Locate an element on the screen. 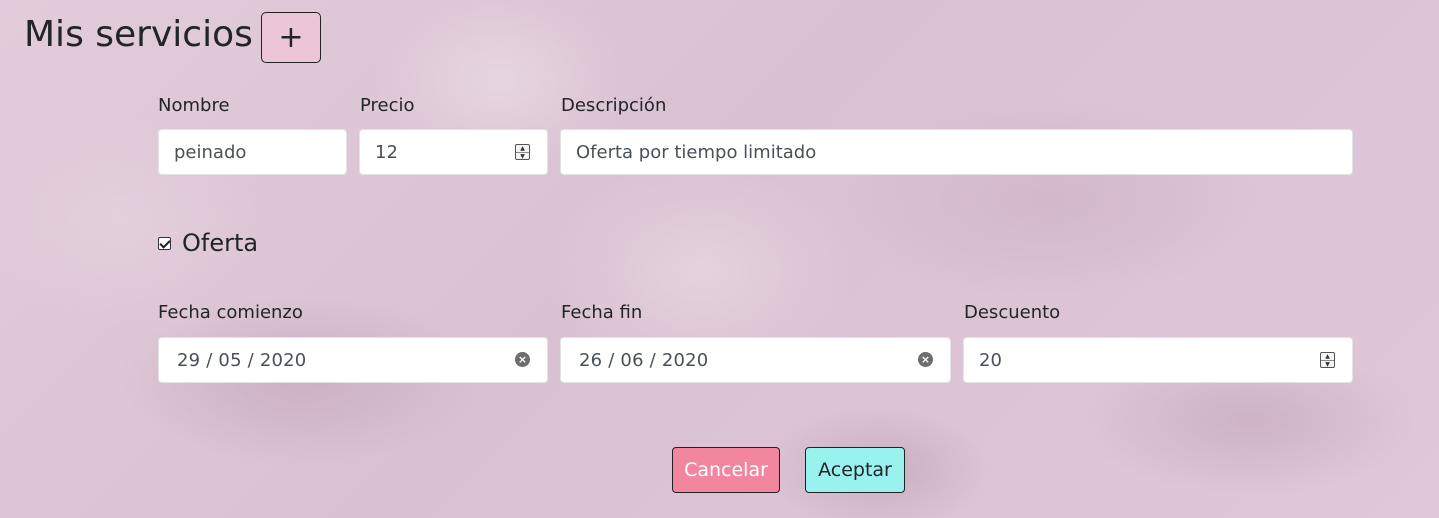  descuento-input is located at coordinates (1158, 360).